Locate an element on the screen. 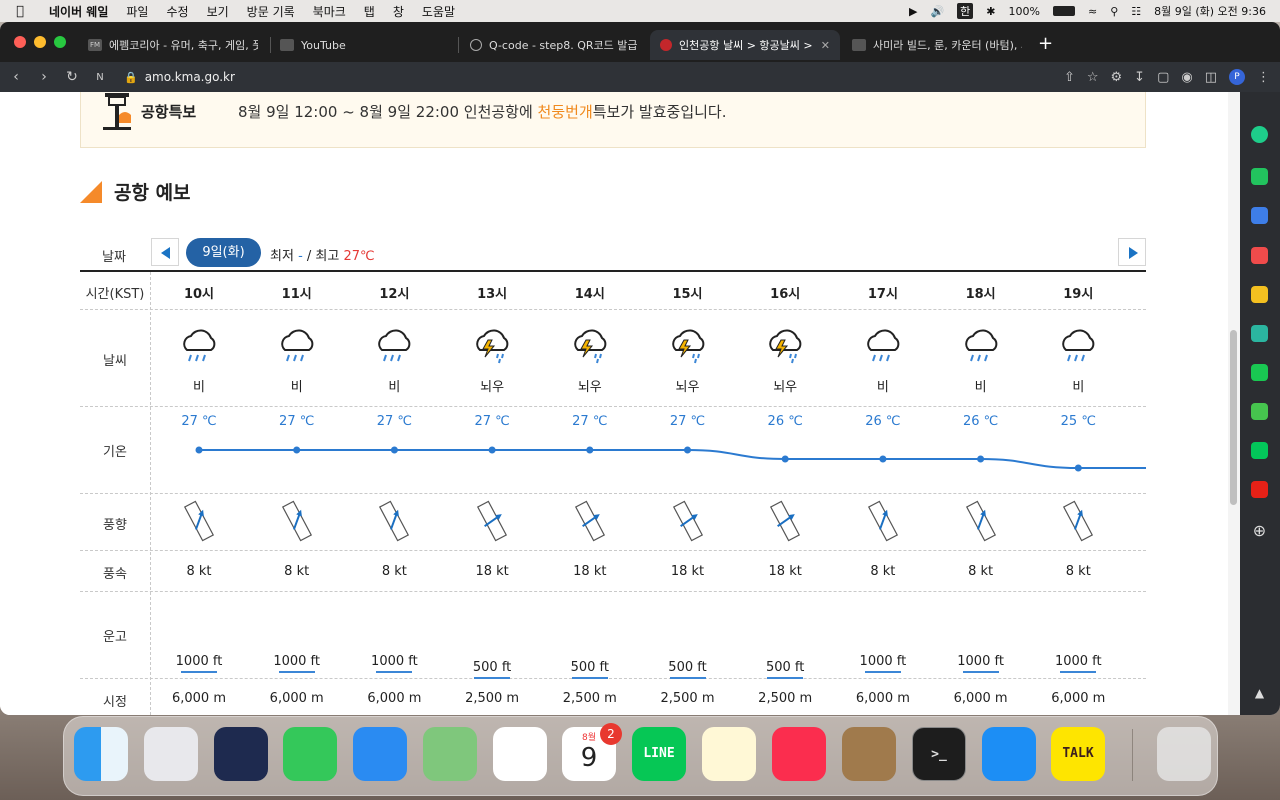  wind-direction-arrow-icon is located at coordinates (883, 521).